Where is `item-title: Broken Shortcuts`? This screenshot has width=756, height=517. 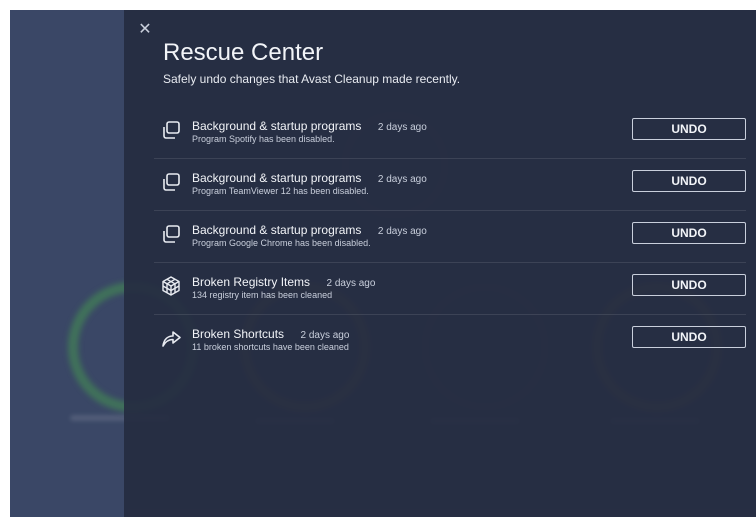
item-title: Broken Shortcuts is located at coordinates (238, 334).